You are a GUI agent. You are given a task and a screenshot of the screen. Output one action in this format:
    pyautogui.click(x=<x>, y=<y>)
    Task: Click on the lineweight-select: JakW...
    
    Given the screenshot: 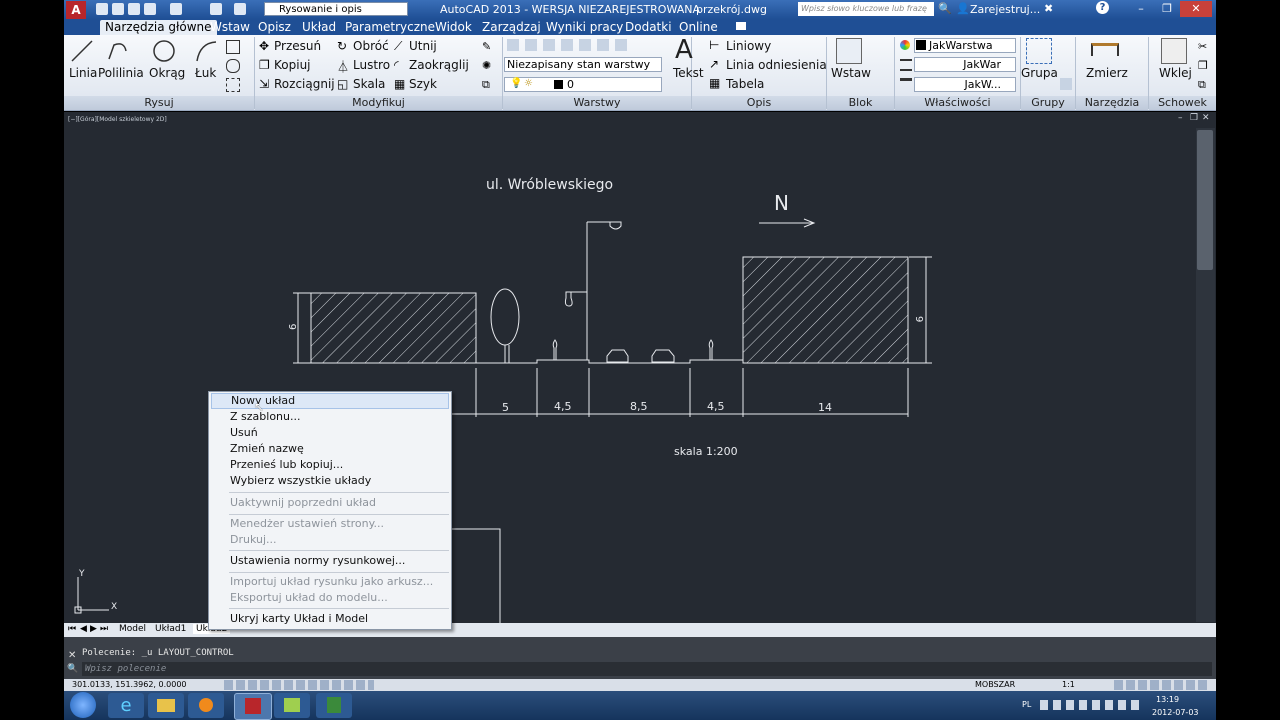 What is the action you would take?
    pyautogui.click(x=965, y=84)
    